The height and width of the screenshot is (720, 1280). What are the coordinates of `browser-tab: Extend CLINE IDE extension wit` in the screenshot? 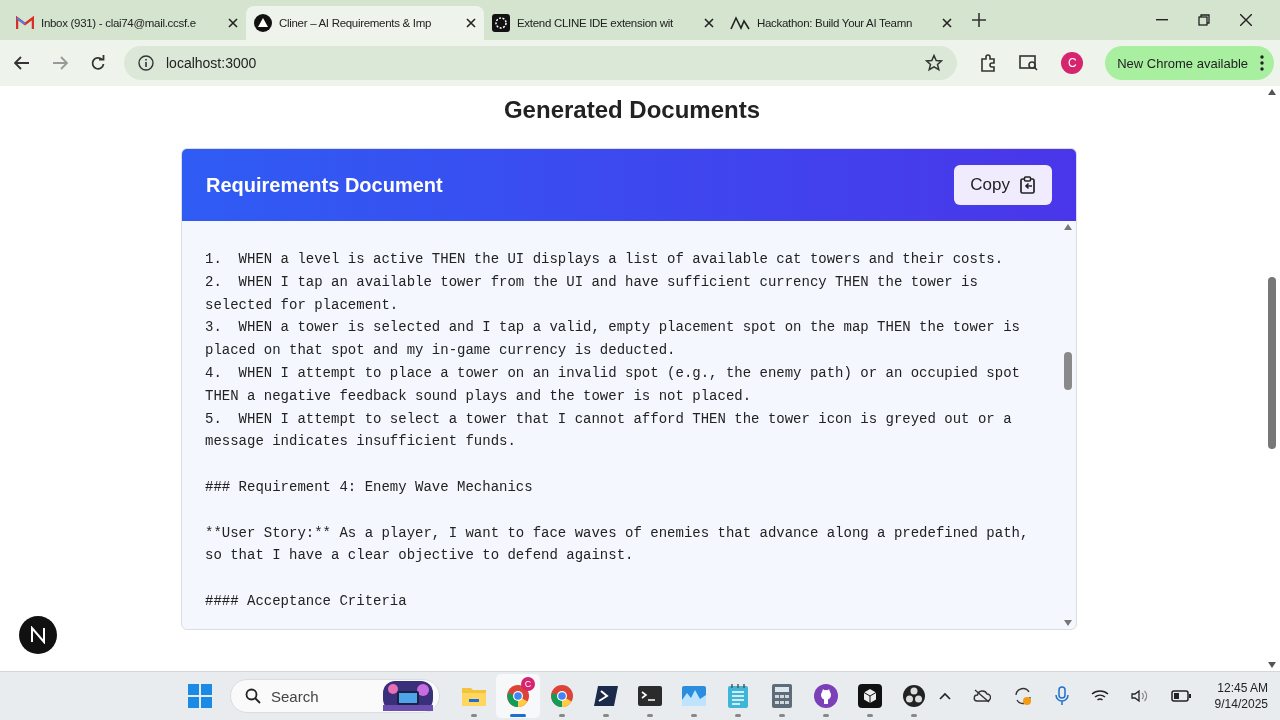 It's located at (603, 23).